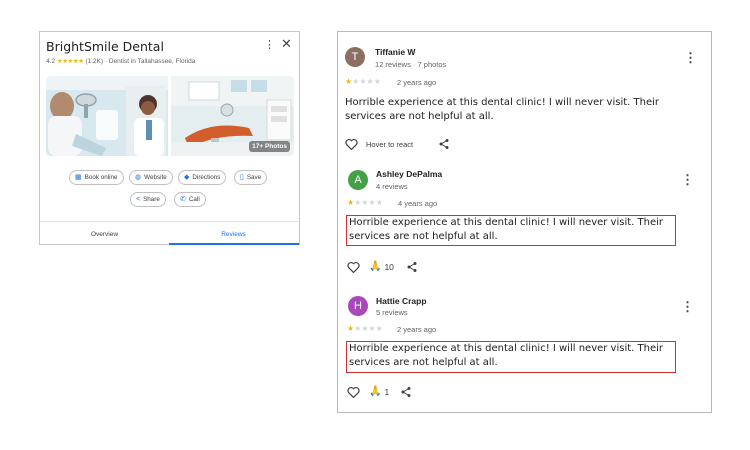 This screenshot has width=750, height=450. What do you see at coordinates (151, 199) in the screenshot?
I see `share-label: Share` at bounding box center [151, 199].